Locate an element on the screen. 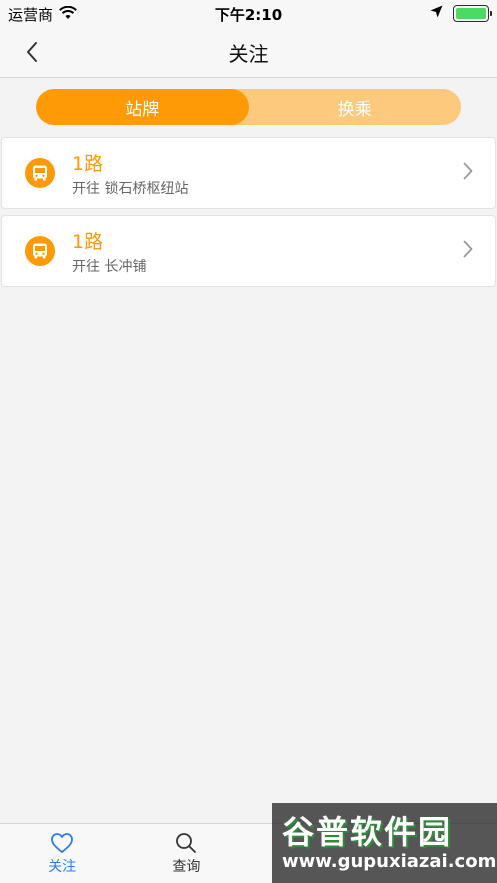 The image size is (497, 883). status-bar: 运营商 下午2:10 is located at coordinates (248, 13).